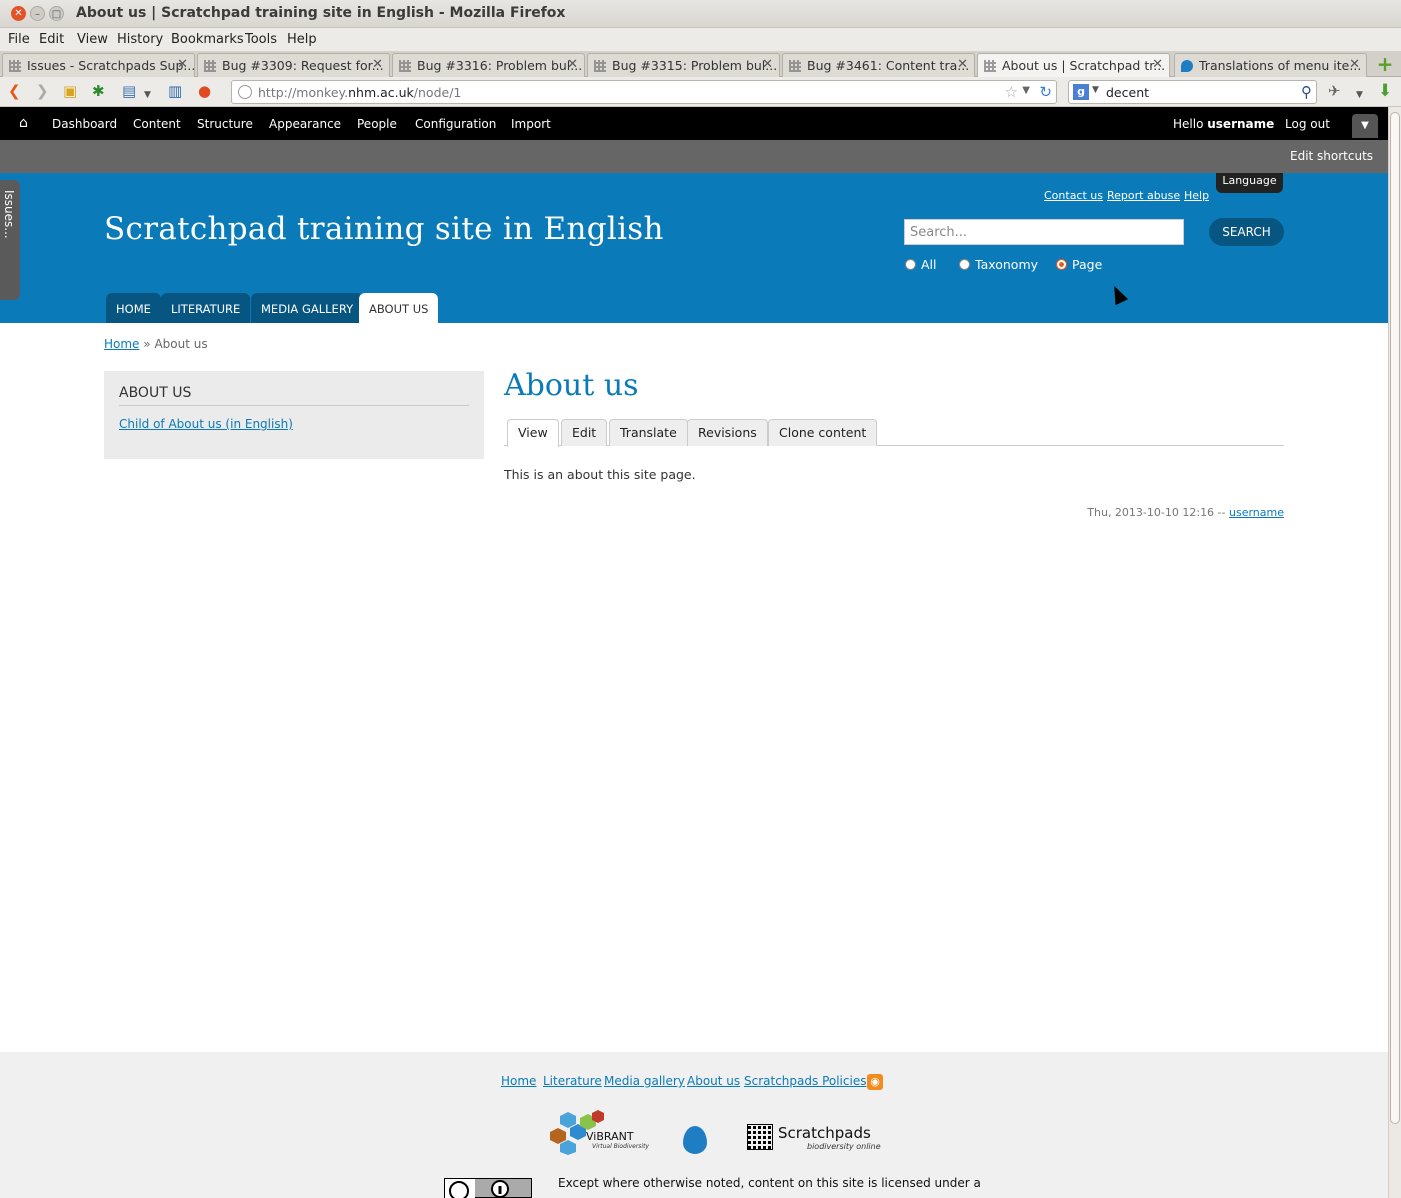 The width and height of the screenshot is (1401, 1198). What do you see at coordinates (518, 1081) in the screenshot?
I see `footer-home-link: Home` at bounding box center [518, 1081].